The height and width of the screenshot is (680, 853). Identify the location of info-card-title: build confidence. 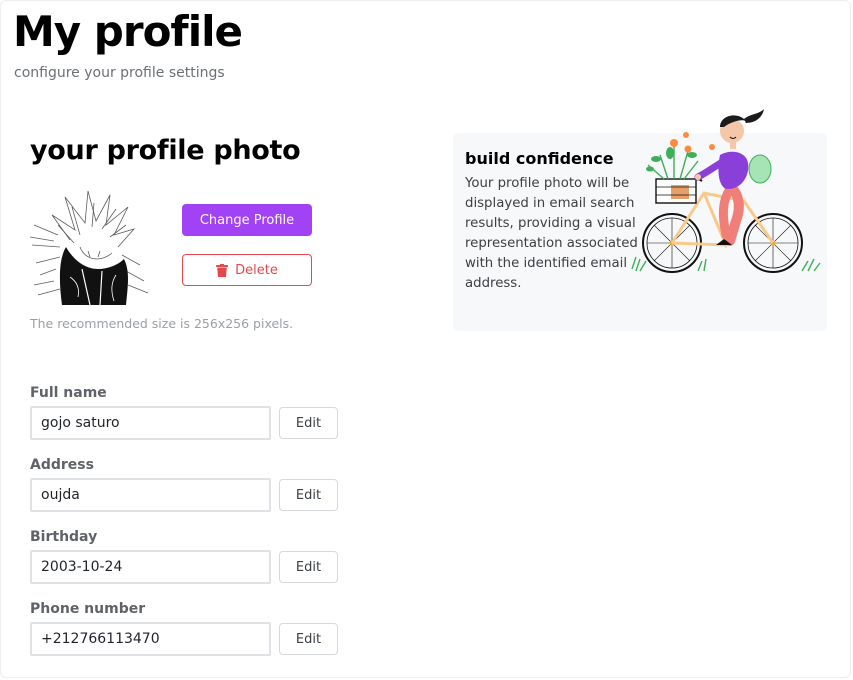
(539, 158).